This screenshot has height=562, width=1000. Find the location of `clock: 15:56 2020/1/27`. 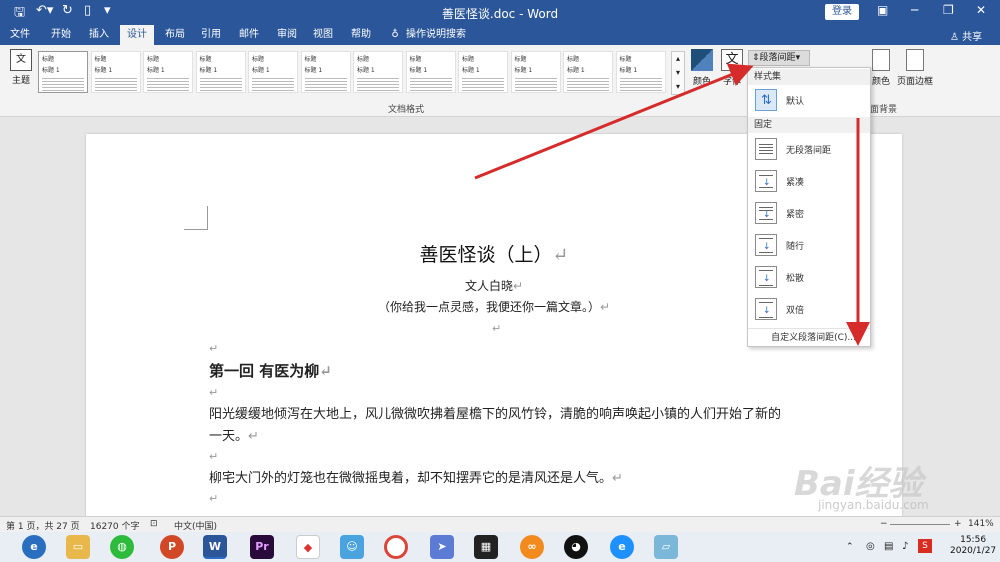

clock: 15:56 2020/1/27 is located at coordinates (973, 546).